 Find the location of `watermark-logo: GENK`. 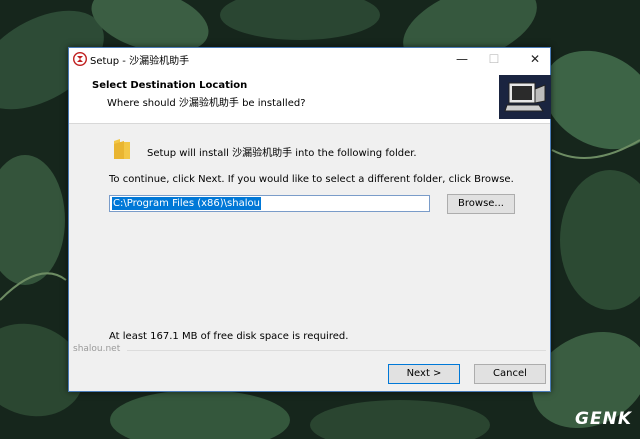

watermark-logo: GENK is located at coordinates (603, 419).